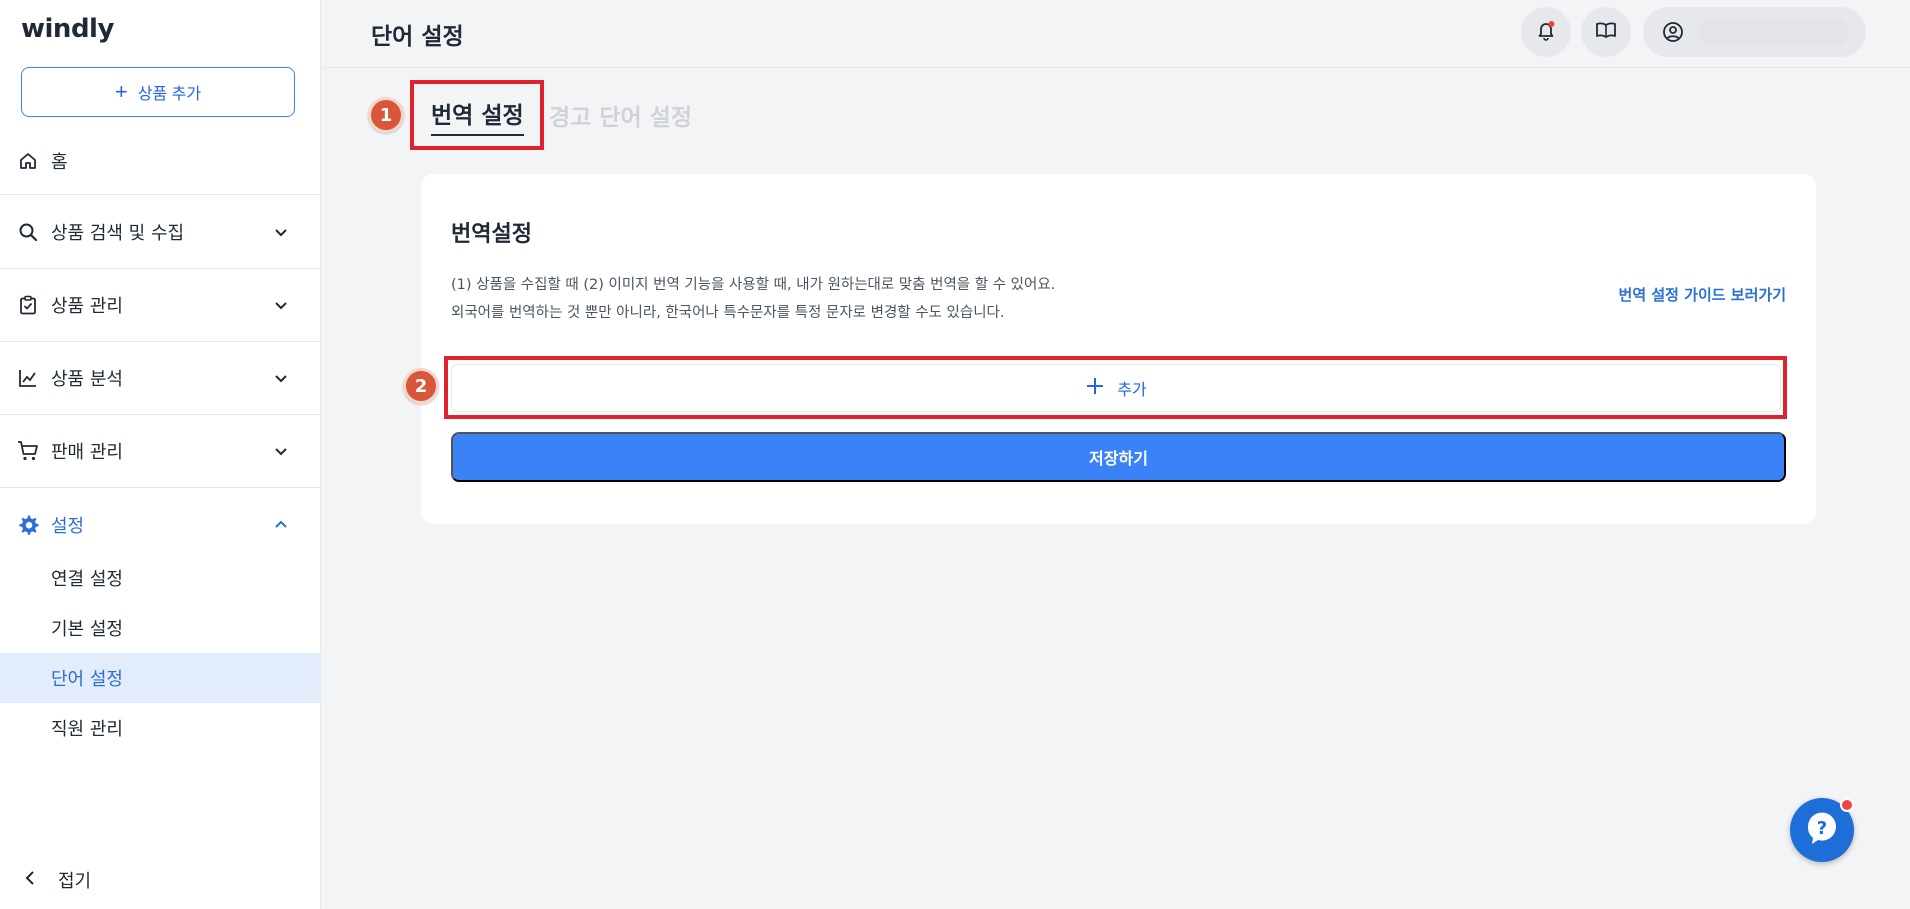 This screenshot has width=1910, height=909. Describe the element at coordinates (28, 378) in the screenshot. I see `chart-line-icon` at that location.